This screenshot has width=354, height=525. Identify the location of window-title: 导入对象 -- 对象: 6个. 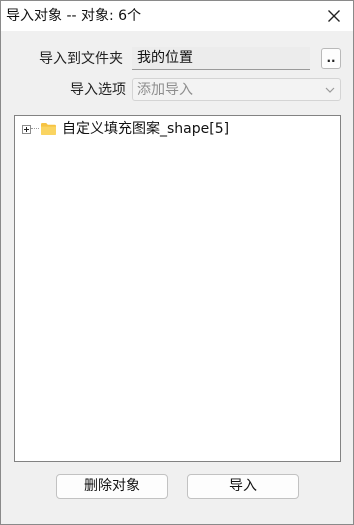
(74, 16).